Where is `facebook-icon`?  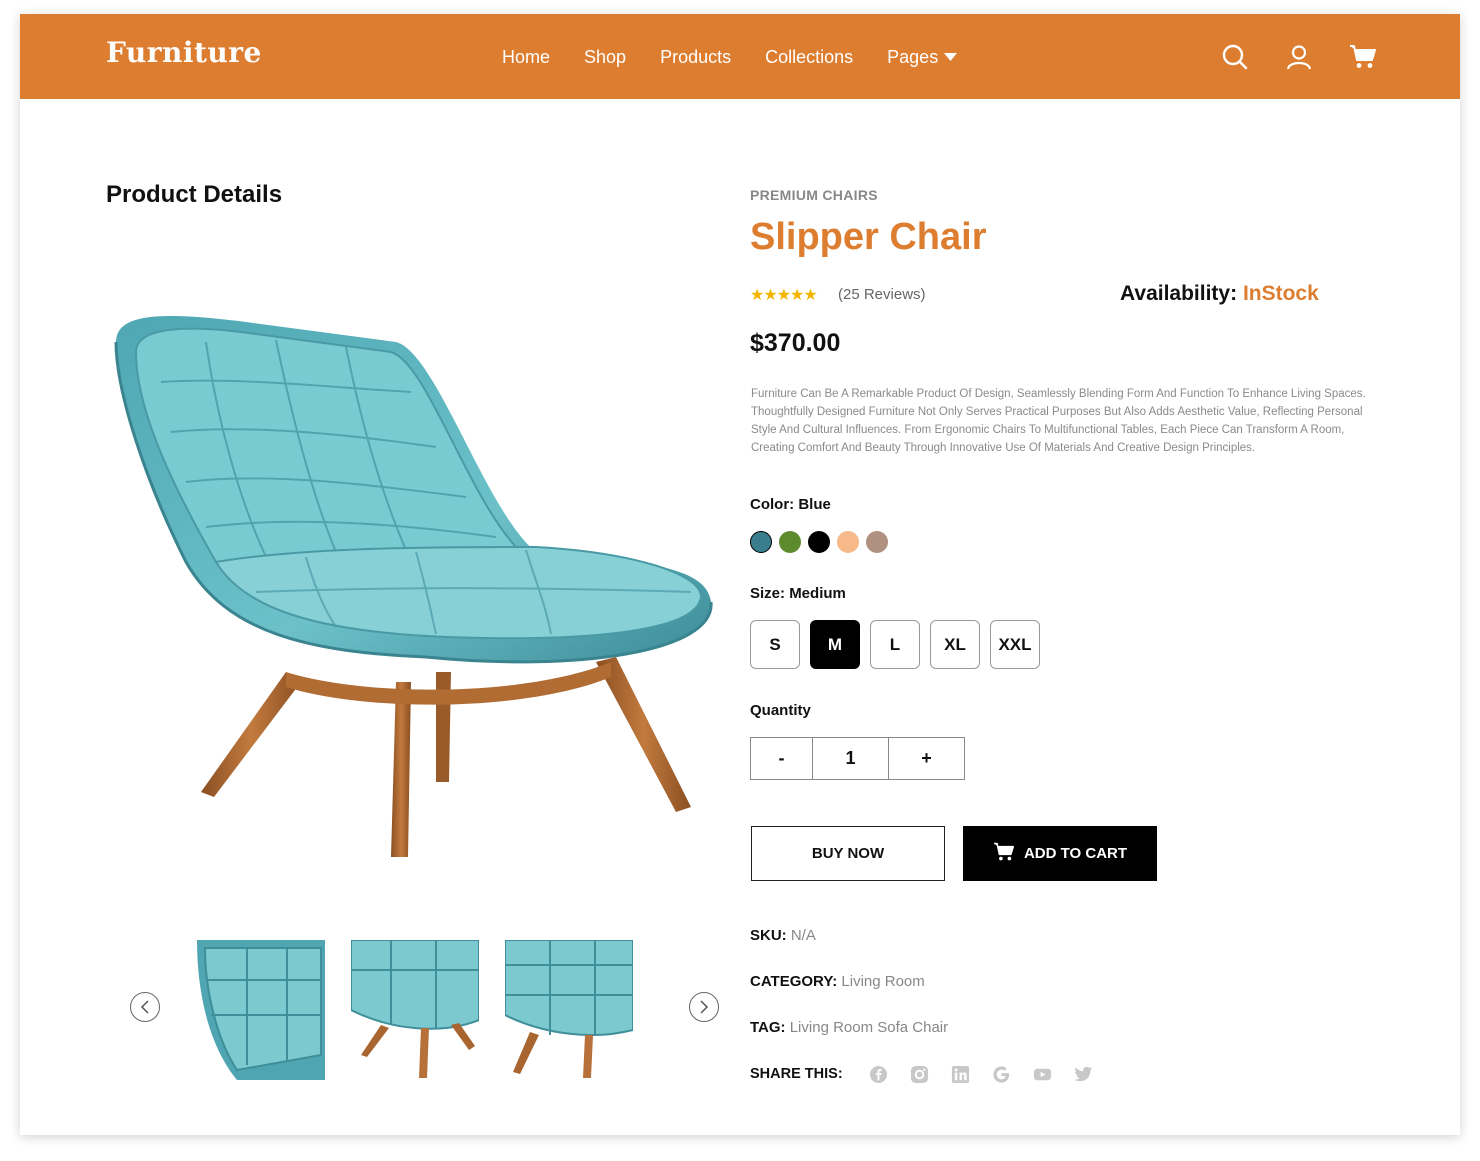
facebook-icon is located at coordinates (879, 1074).